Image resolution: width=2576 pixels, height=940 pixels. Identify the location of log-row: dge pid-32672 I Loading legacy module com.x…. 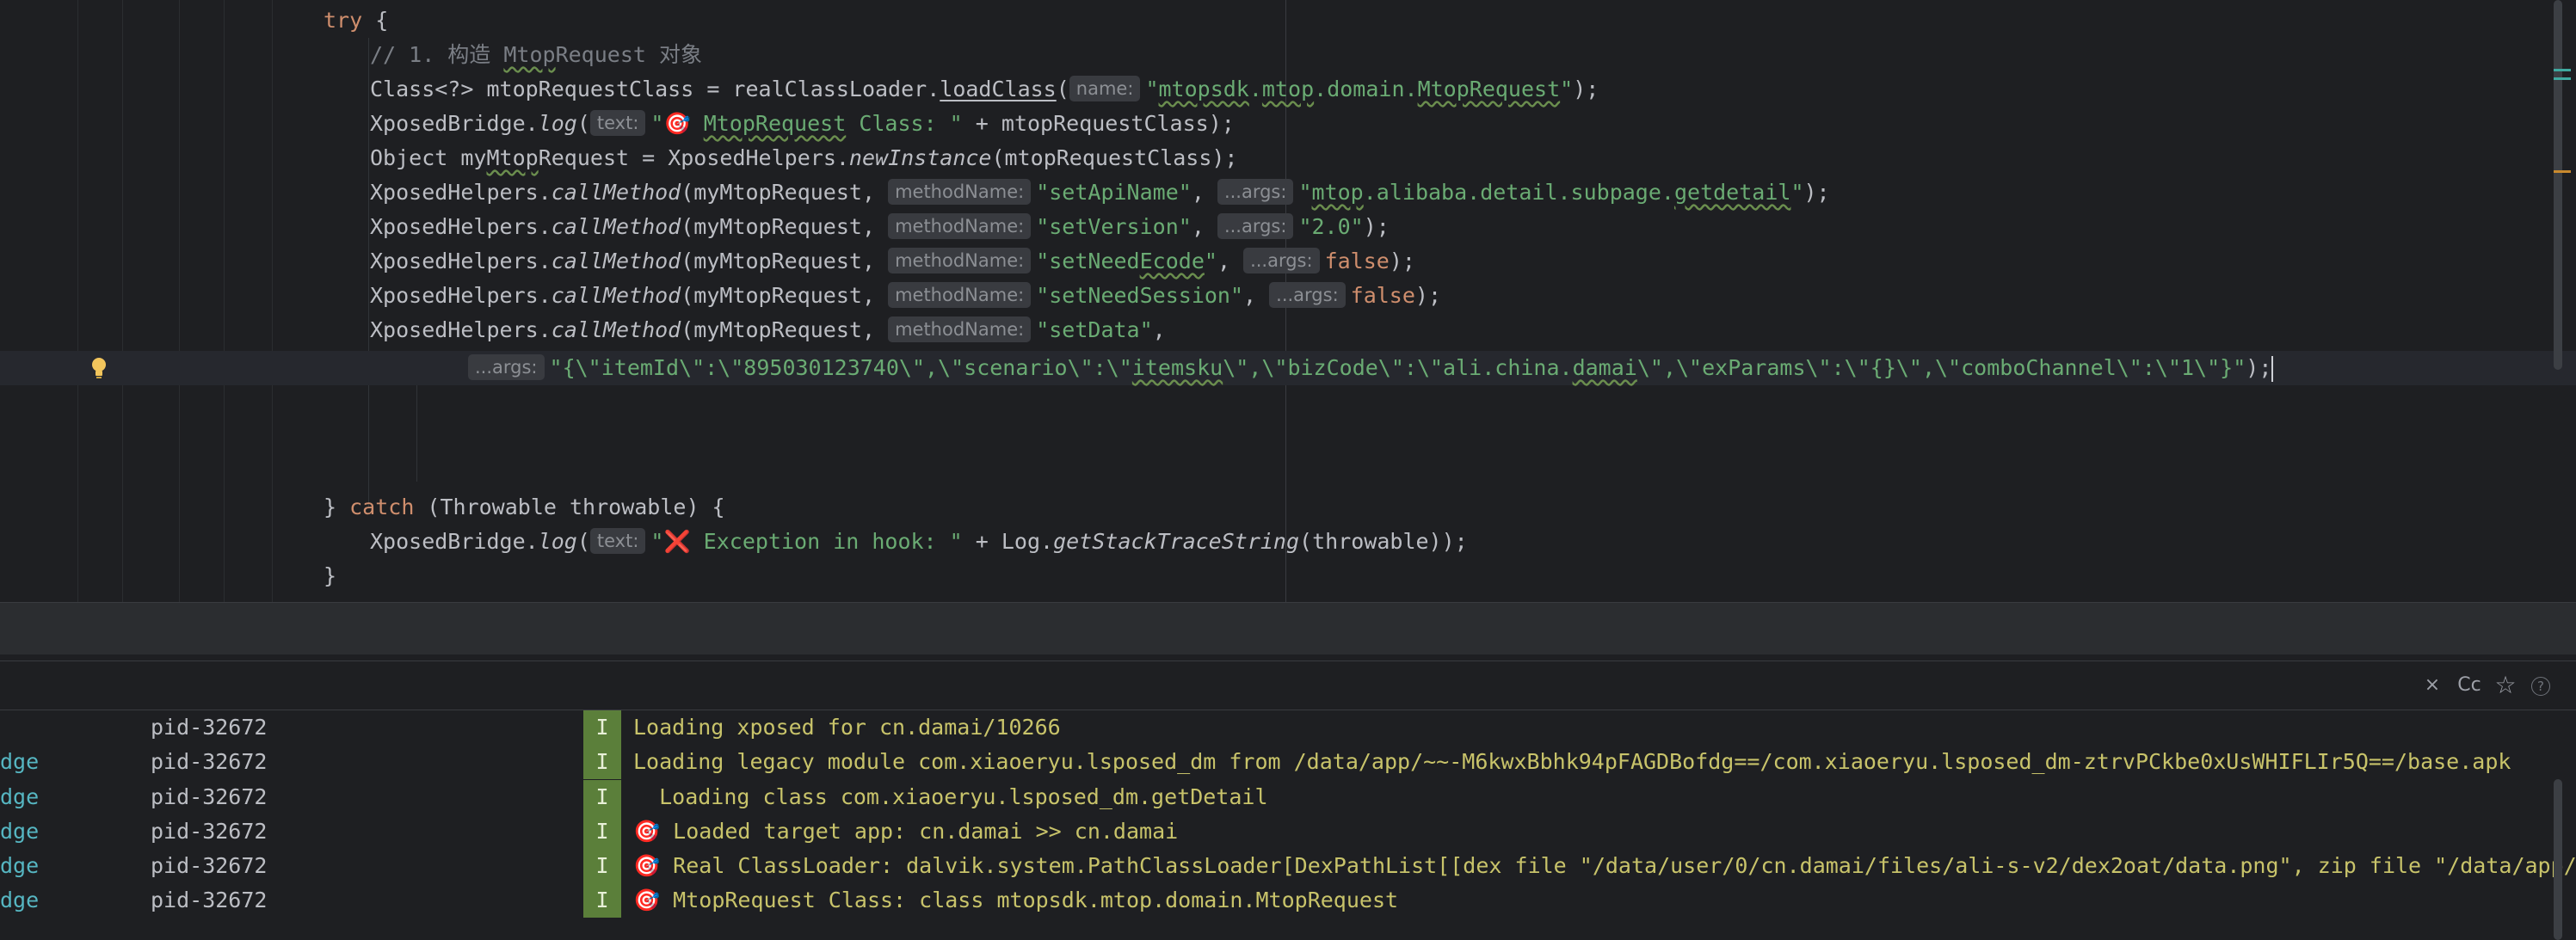
(1288, 762).